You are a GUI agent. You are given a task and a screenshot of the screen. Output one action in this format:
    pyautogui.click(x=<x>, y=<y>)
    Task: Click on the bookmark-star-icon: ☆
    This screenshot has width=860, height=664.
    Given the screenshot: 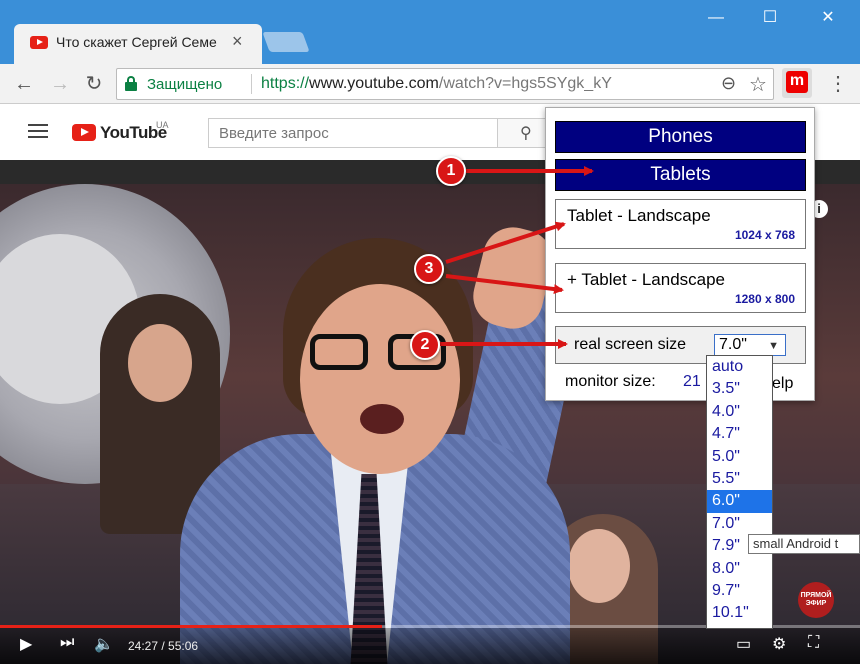 What is the action you would take?
    pyautogui.click(x=758, y=84)
    